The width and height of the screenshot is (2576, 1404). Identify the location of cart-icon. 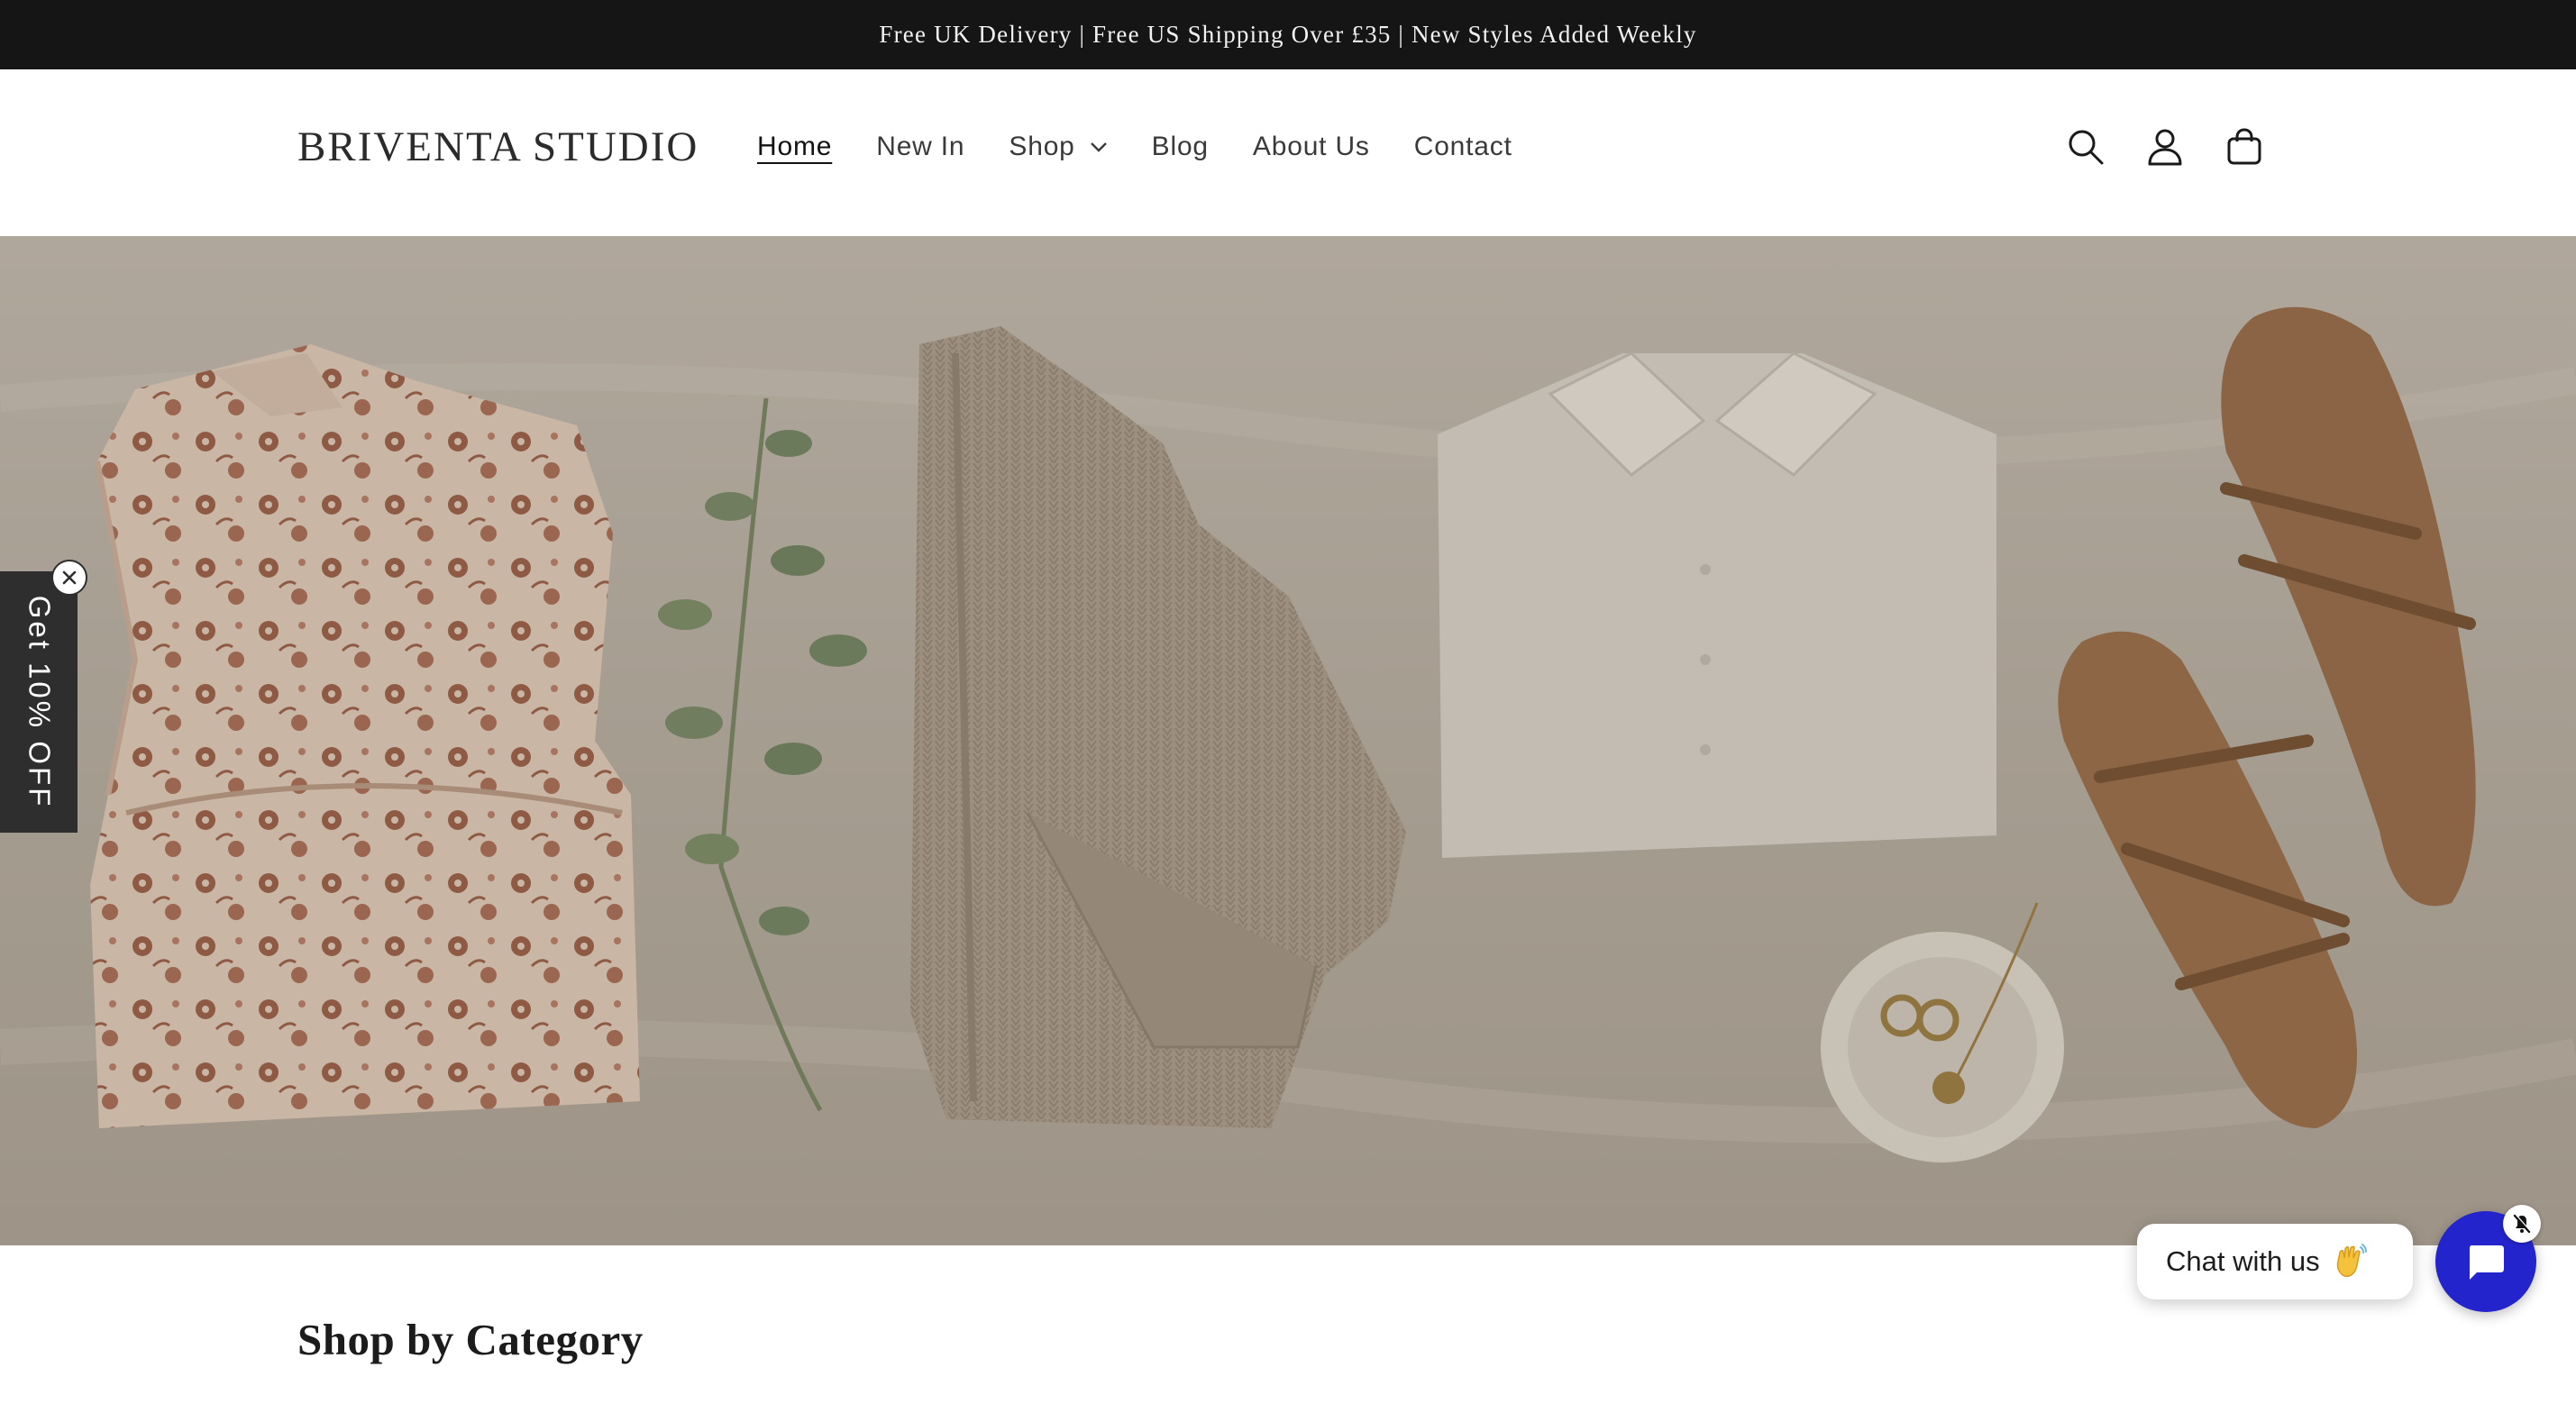
(2244, 146).